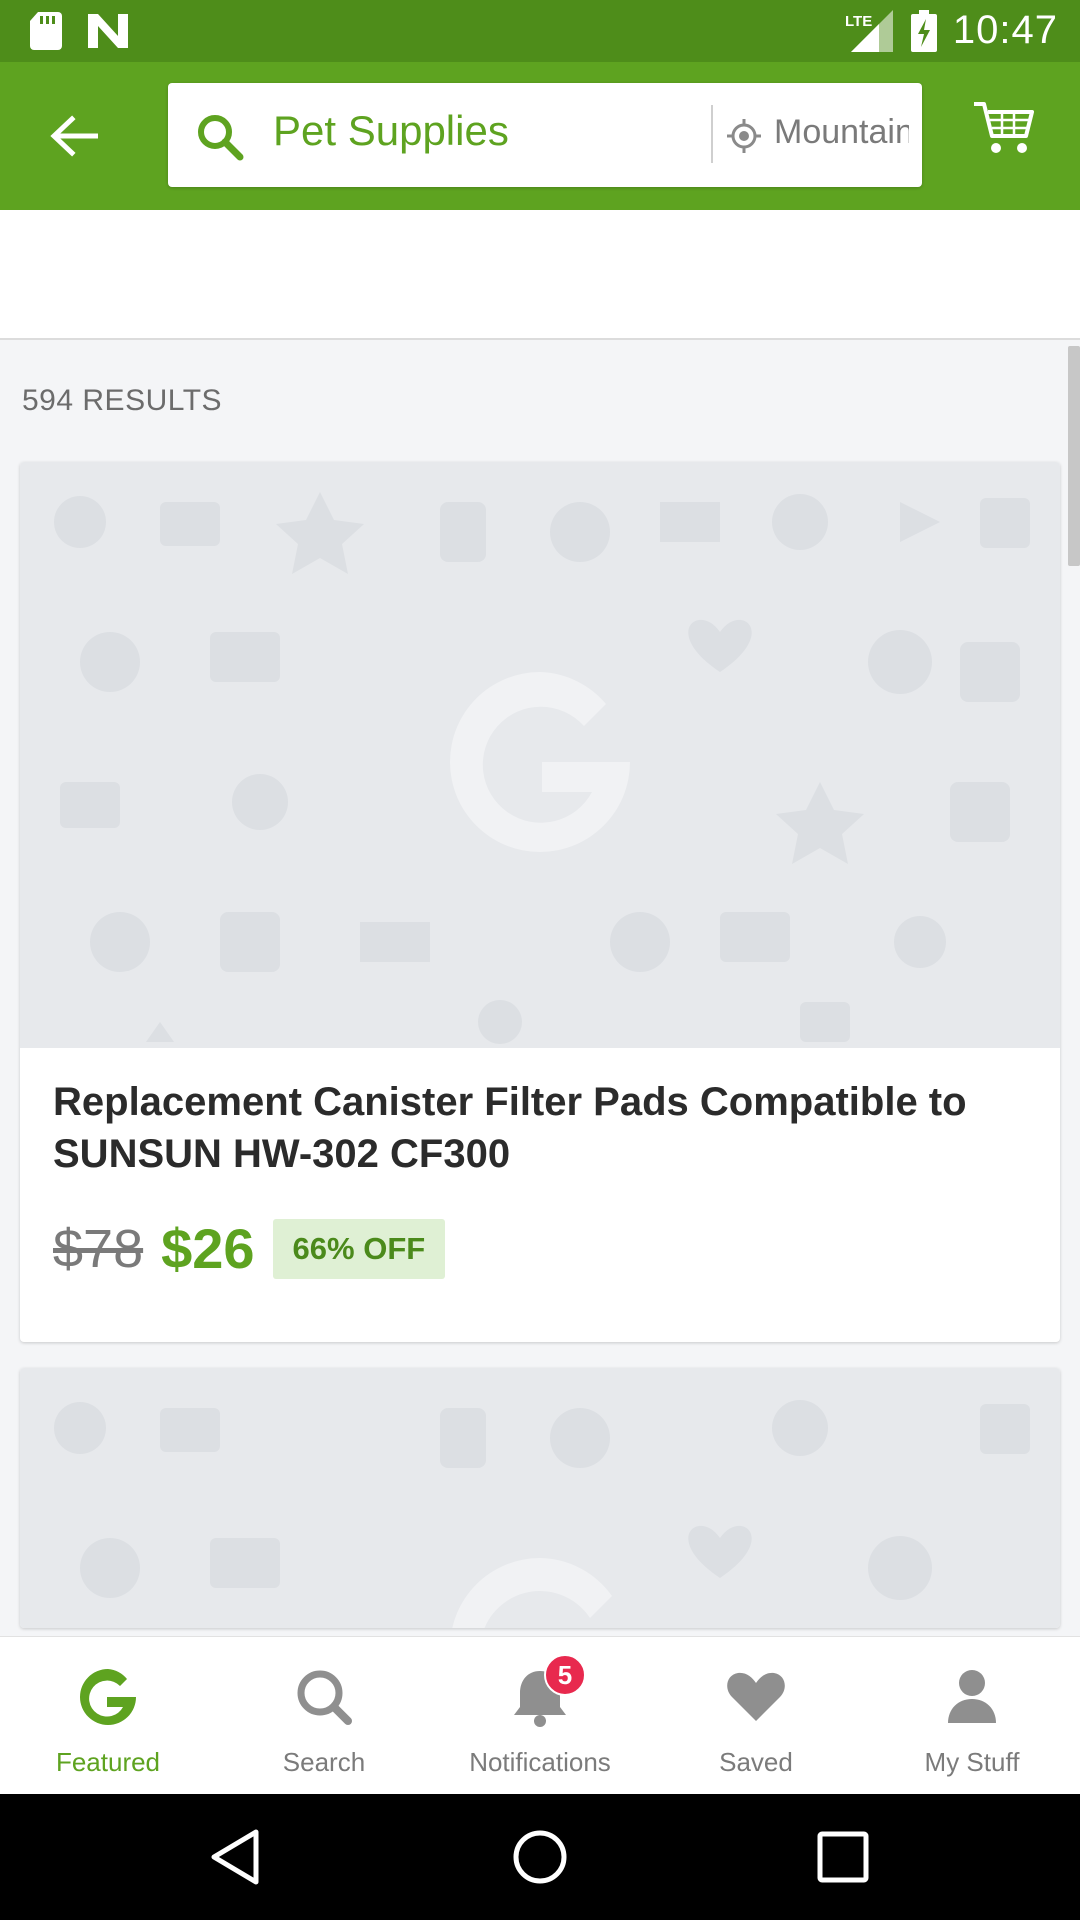  Describe the element at coordinates (744, 136) in the screenshot. I see `location-target-icon` at that location.